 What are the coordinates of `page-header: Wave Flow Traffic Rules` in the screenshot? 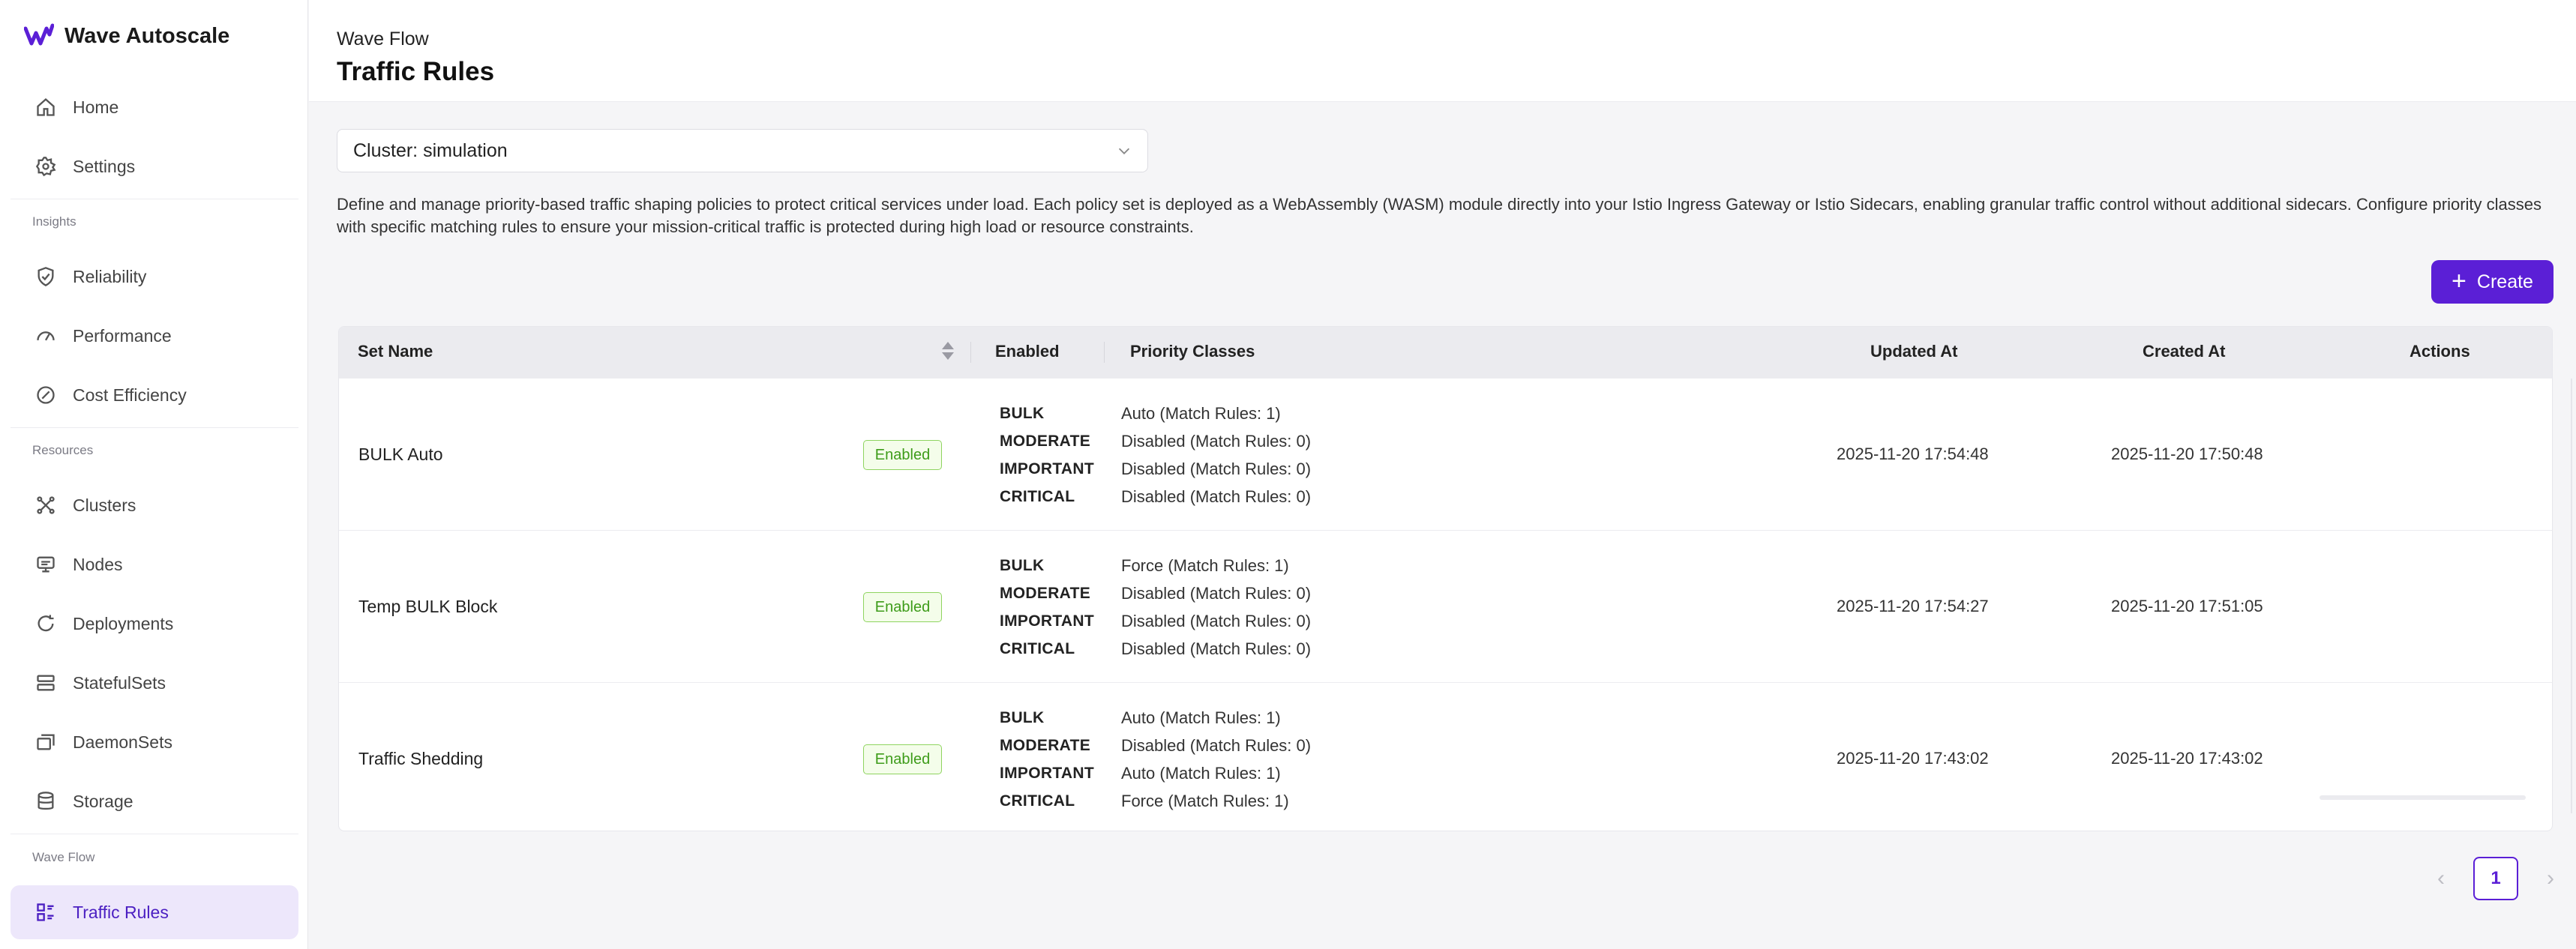 It's located at (1443, 51).